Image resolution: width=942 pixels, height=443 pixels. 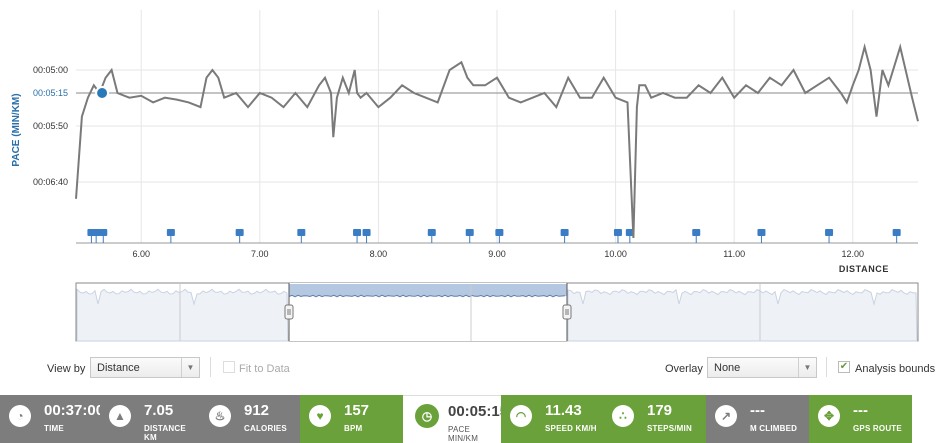 I want to click on stat-distance-km: ▲ 7.05 DISTANCE KM, so click(x=150, y=419).